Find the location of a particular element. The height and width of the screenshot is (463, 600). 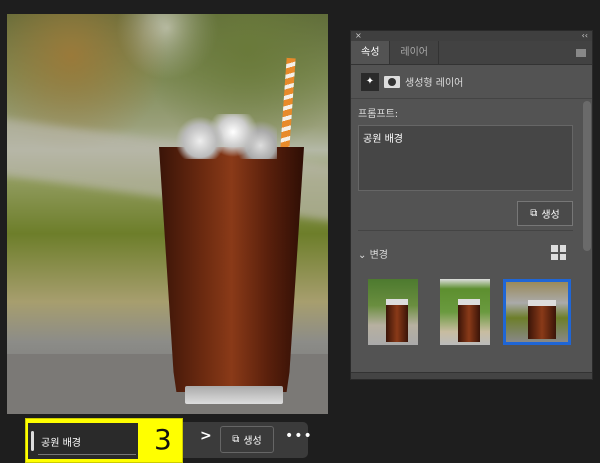

tab-layers: 레이어 is located at coordinates (415, 52).